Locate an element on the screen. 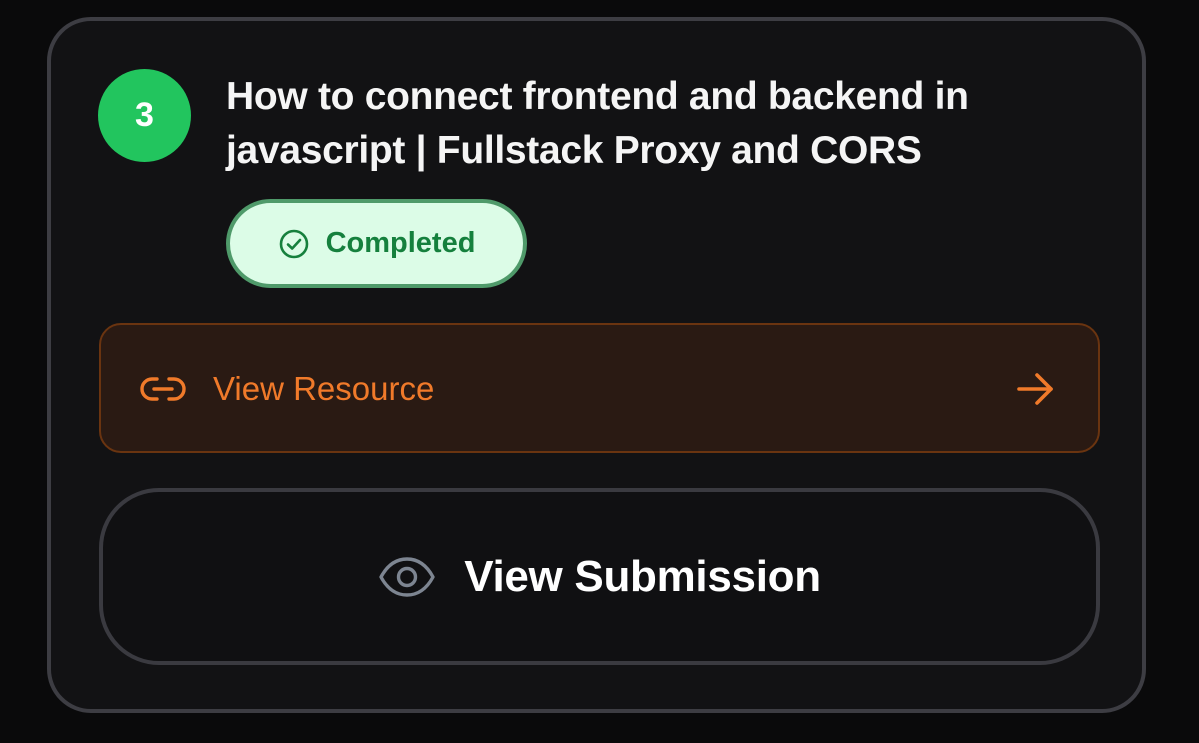 Image resolution: width=1199 pixels, height=743 pixels. check-circle-icon is located at coordinates (294, 244).